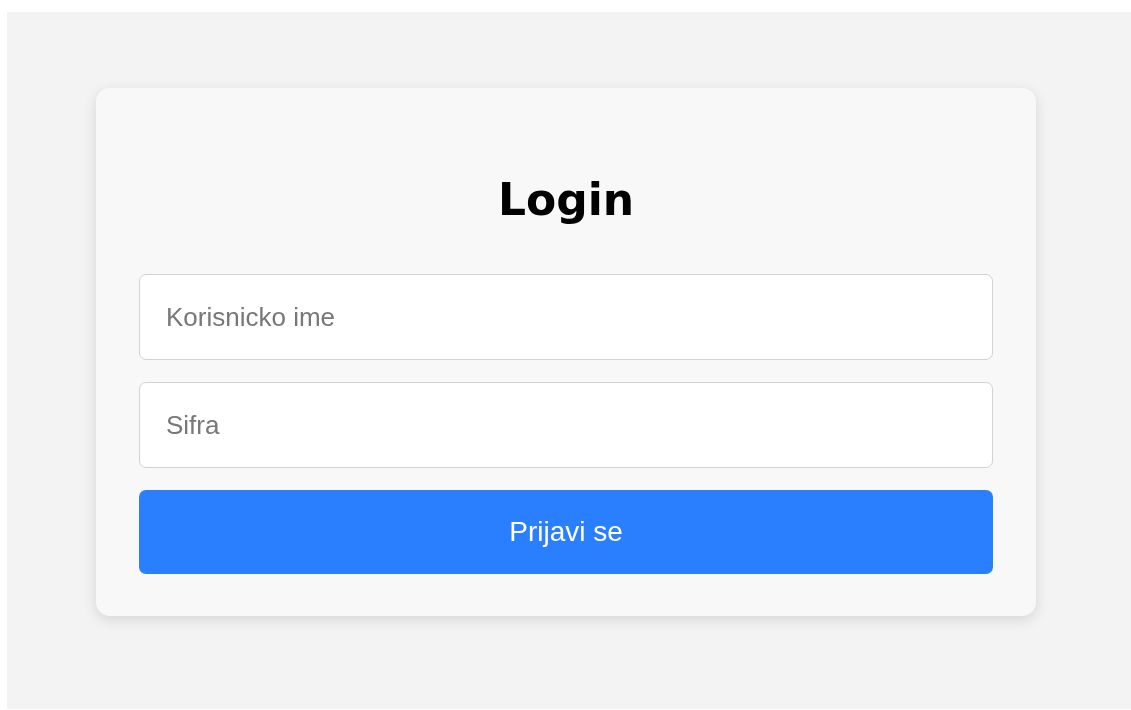 This screenshot has height=710, width=1131. What do you see at coordinates (566, 532) in the screenshot?
I see `login-button: Prijavi se` at bounding box center [566, 532].